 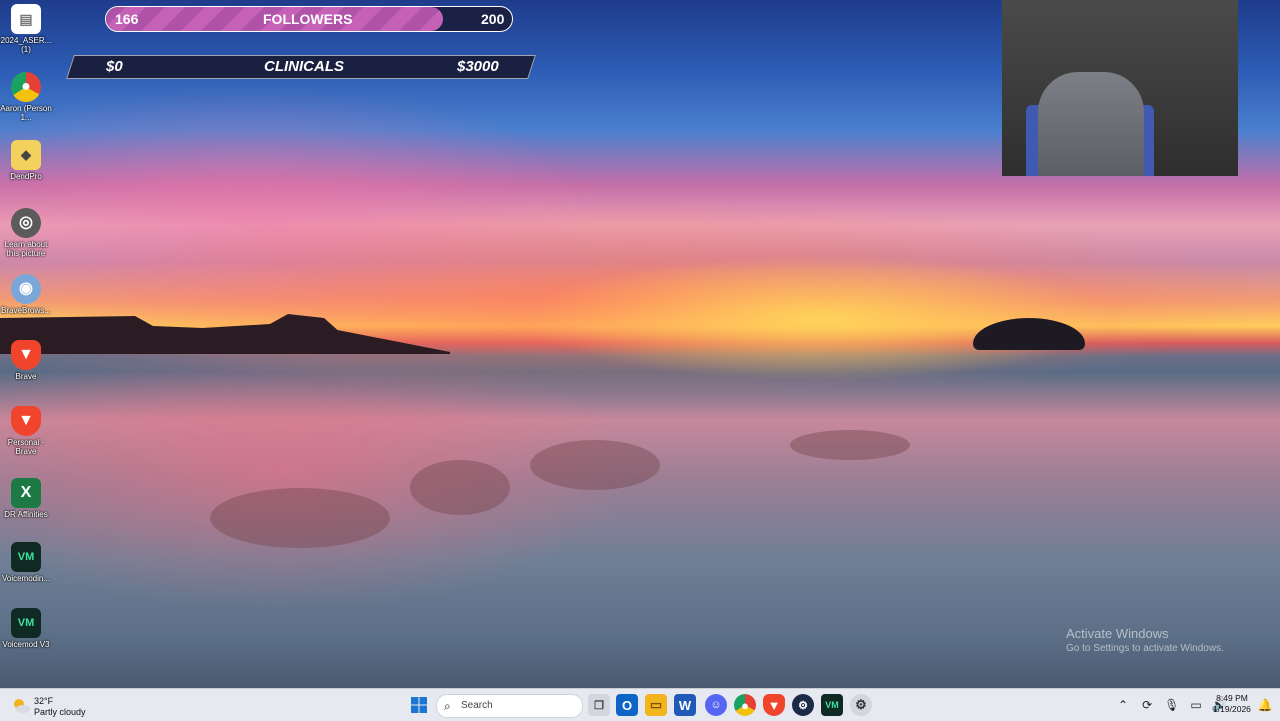 I want to click on taskbar-search-box: ⌕ Search, so click(x=509, y=706).